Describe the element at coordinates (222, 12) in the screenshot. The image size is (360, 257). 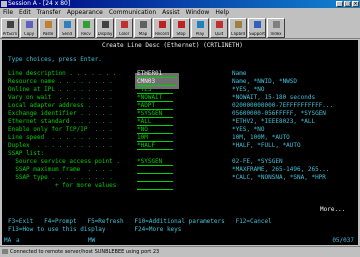
I see `menu-help: Help` at that location.